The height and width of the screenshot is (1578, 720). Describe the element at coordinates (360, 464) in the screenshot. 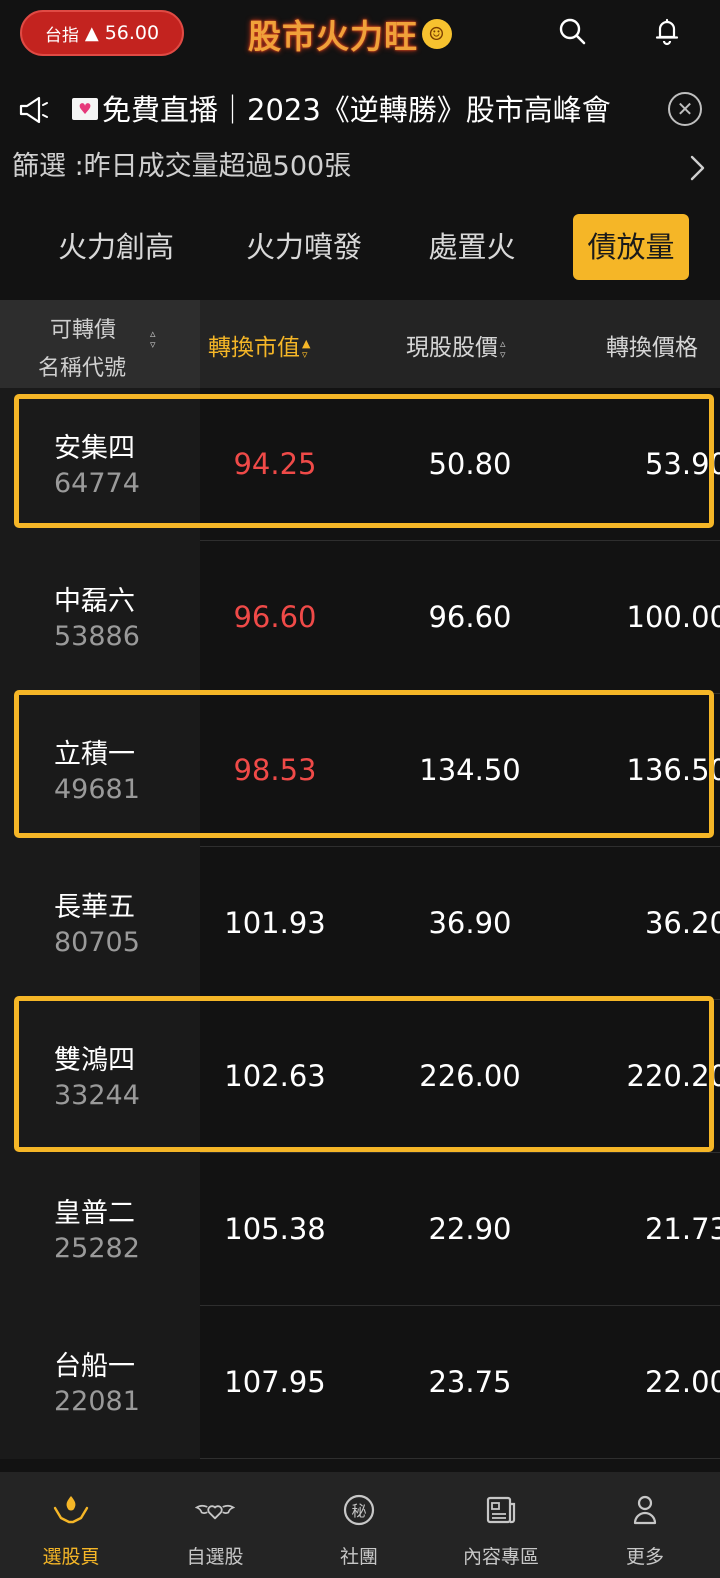

I see `table-row: 安集四 64774 94.25 50.80 53.90` at that location.